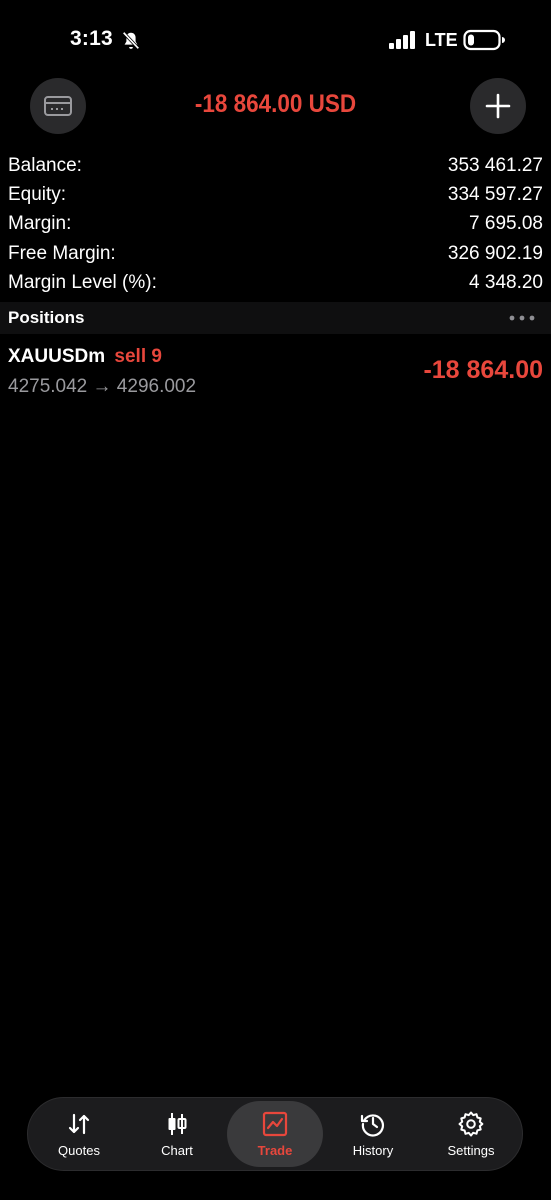 This screenshot has width=551, height=1200. Describe the element at coordinates (138, 356) in the screenshot. I see `position-side-volume: sell 9` at that location.